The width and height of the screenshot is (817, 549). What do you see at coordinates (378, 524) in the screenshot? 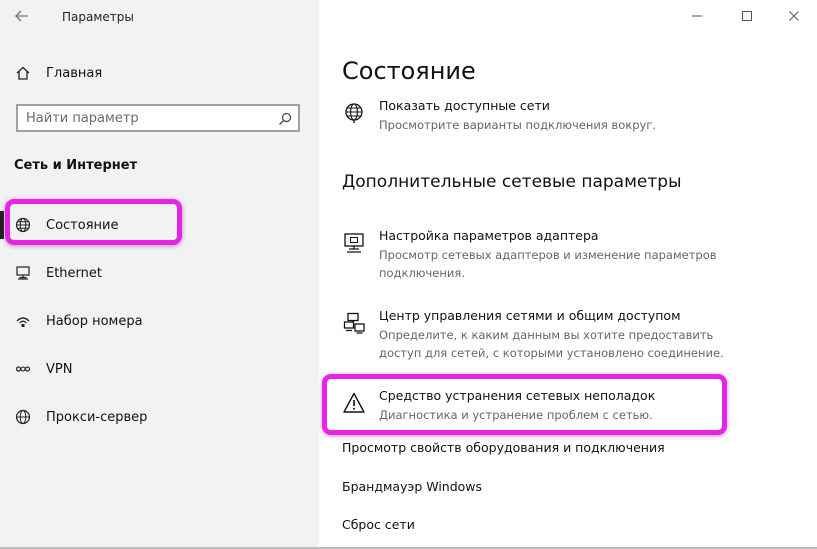
I see `network-reset-link: Сброс сети` at bounding box center [378, 524].